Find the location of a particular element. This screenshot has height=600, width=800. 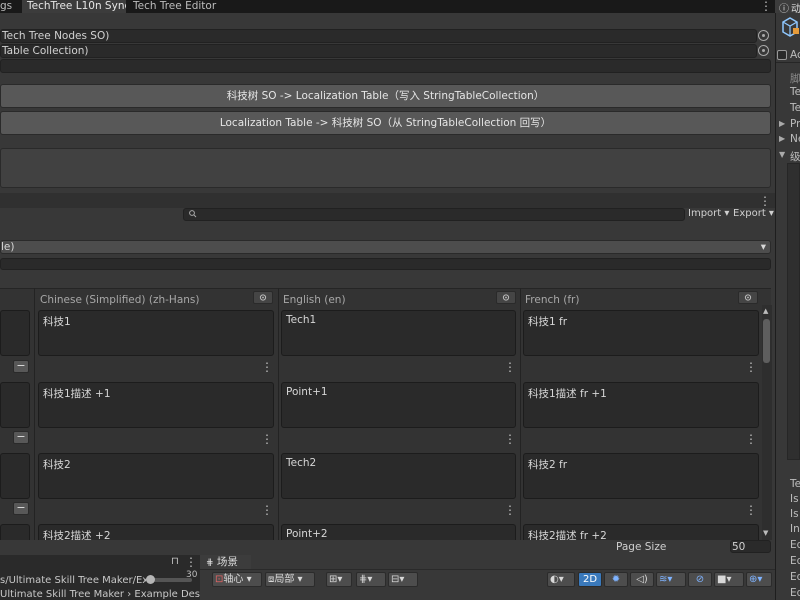

page-size-label: Page Size is located at coordinates (641, 547).